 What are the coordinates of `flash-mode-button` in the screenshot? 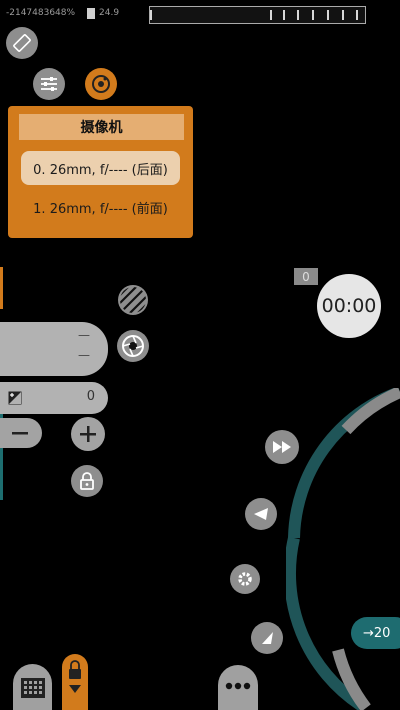 It's located at (267, 638).